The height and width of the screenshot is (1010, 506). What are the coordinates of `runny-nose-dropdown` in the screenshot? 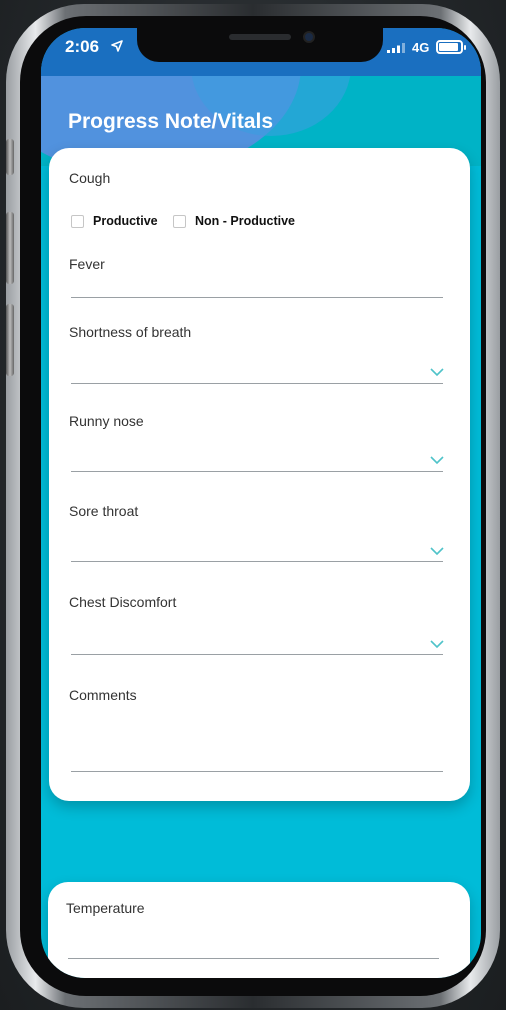 It's located at (257, 456).